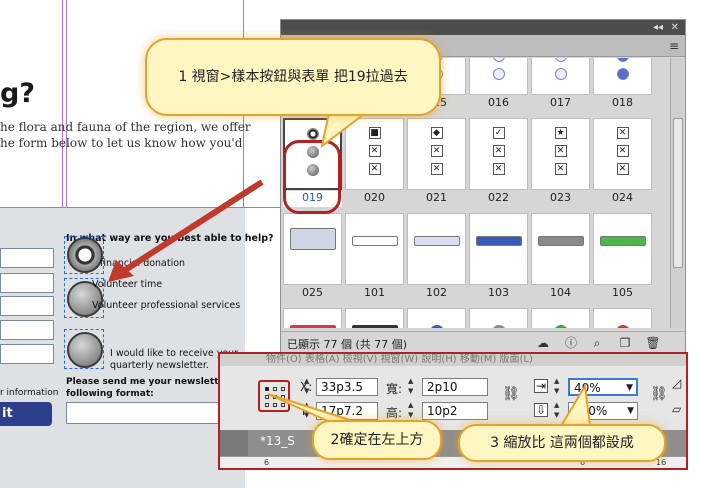 Image resolution: width=701 pixels, height=488 pixels. I want to click on sample-cell-label: 018, so click(622, 104).